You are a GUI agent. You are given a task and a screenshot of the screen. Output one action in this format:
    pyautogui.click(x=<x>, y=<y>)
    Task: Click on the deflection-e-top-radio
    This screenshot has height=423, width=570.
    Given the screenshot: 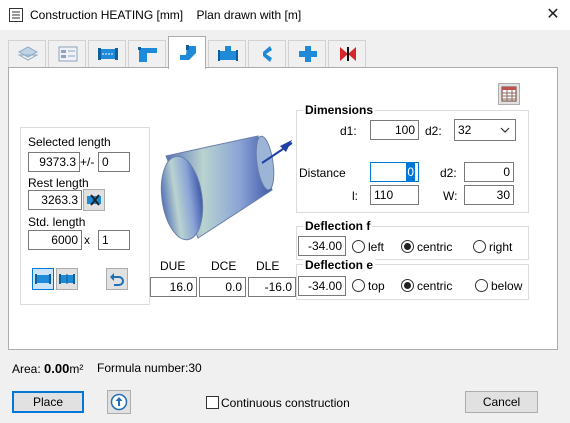 What is the action you would take?
    pyautogui.click(x=358, y=285)
    